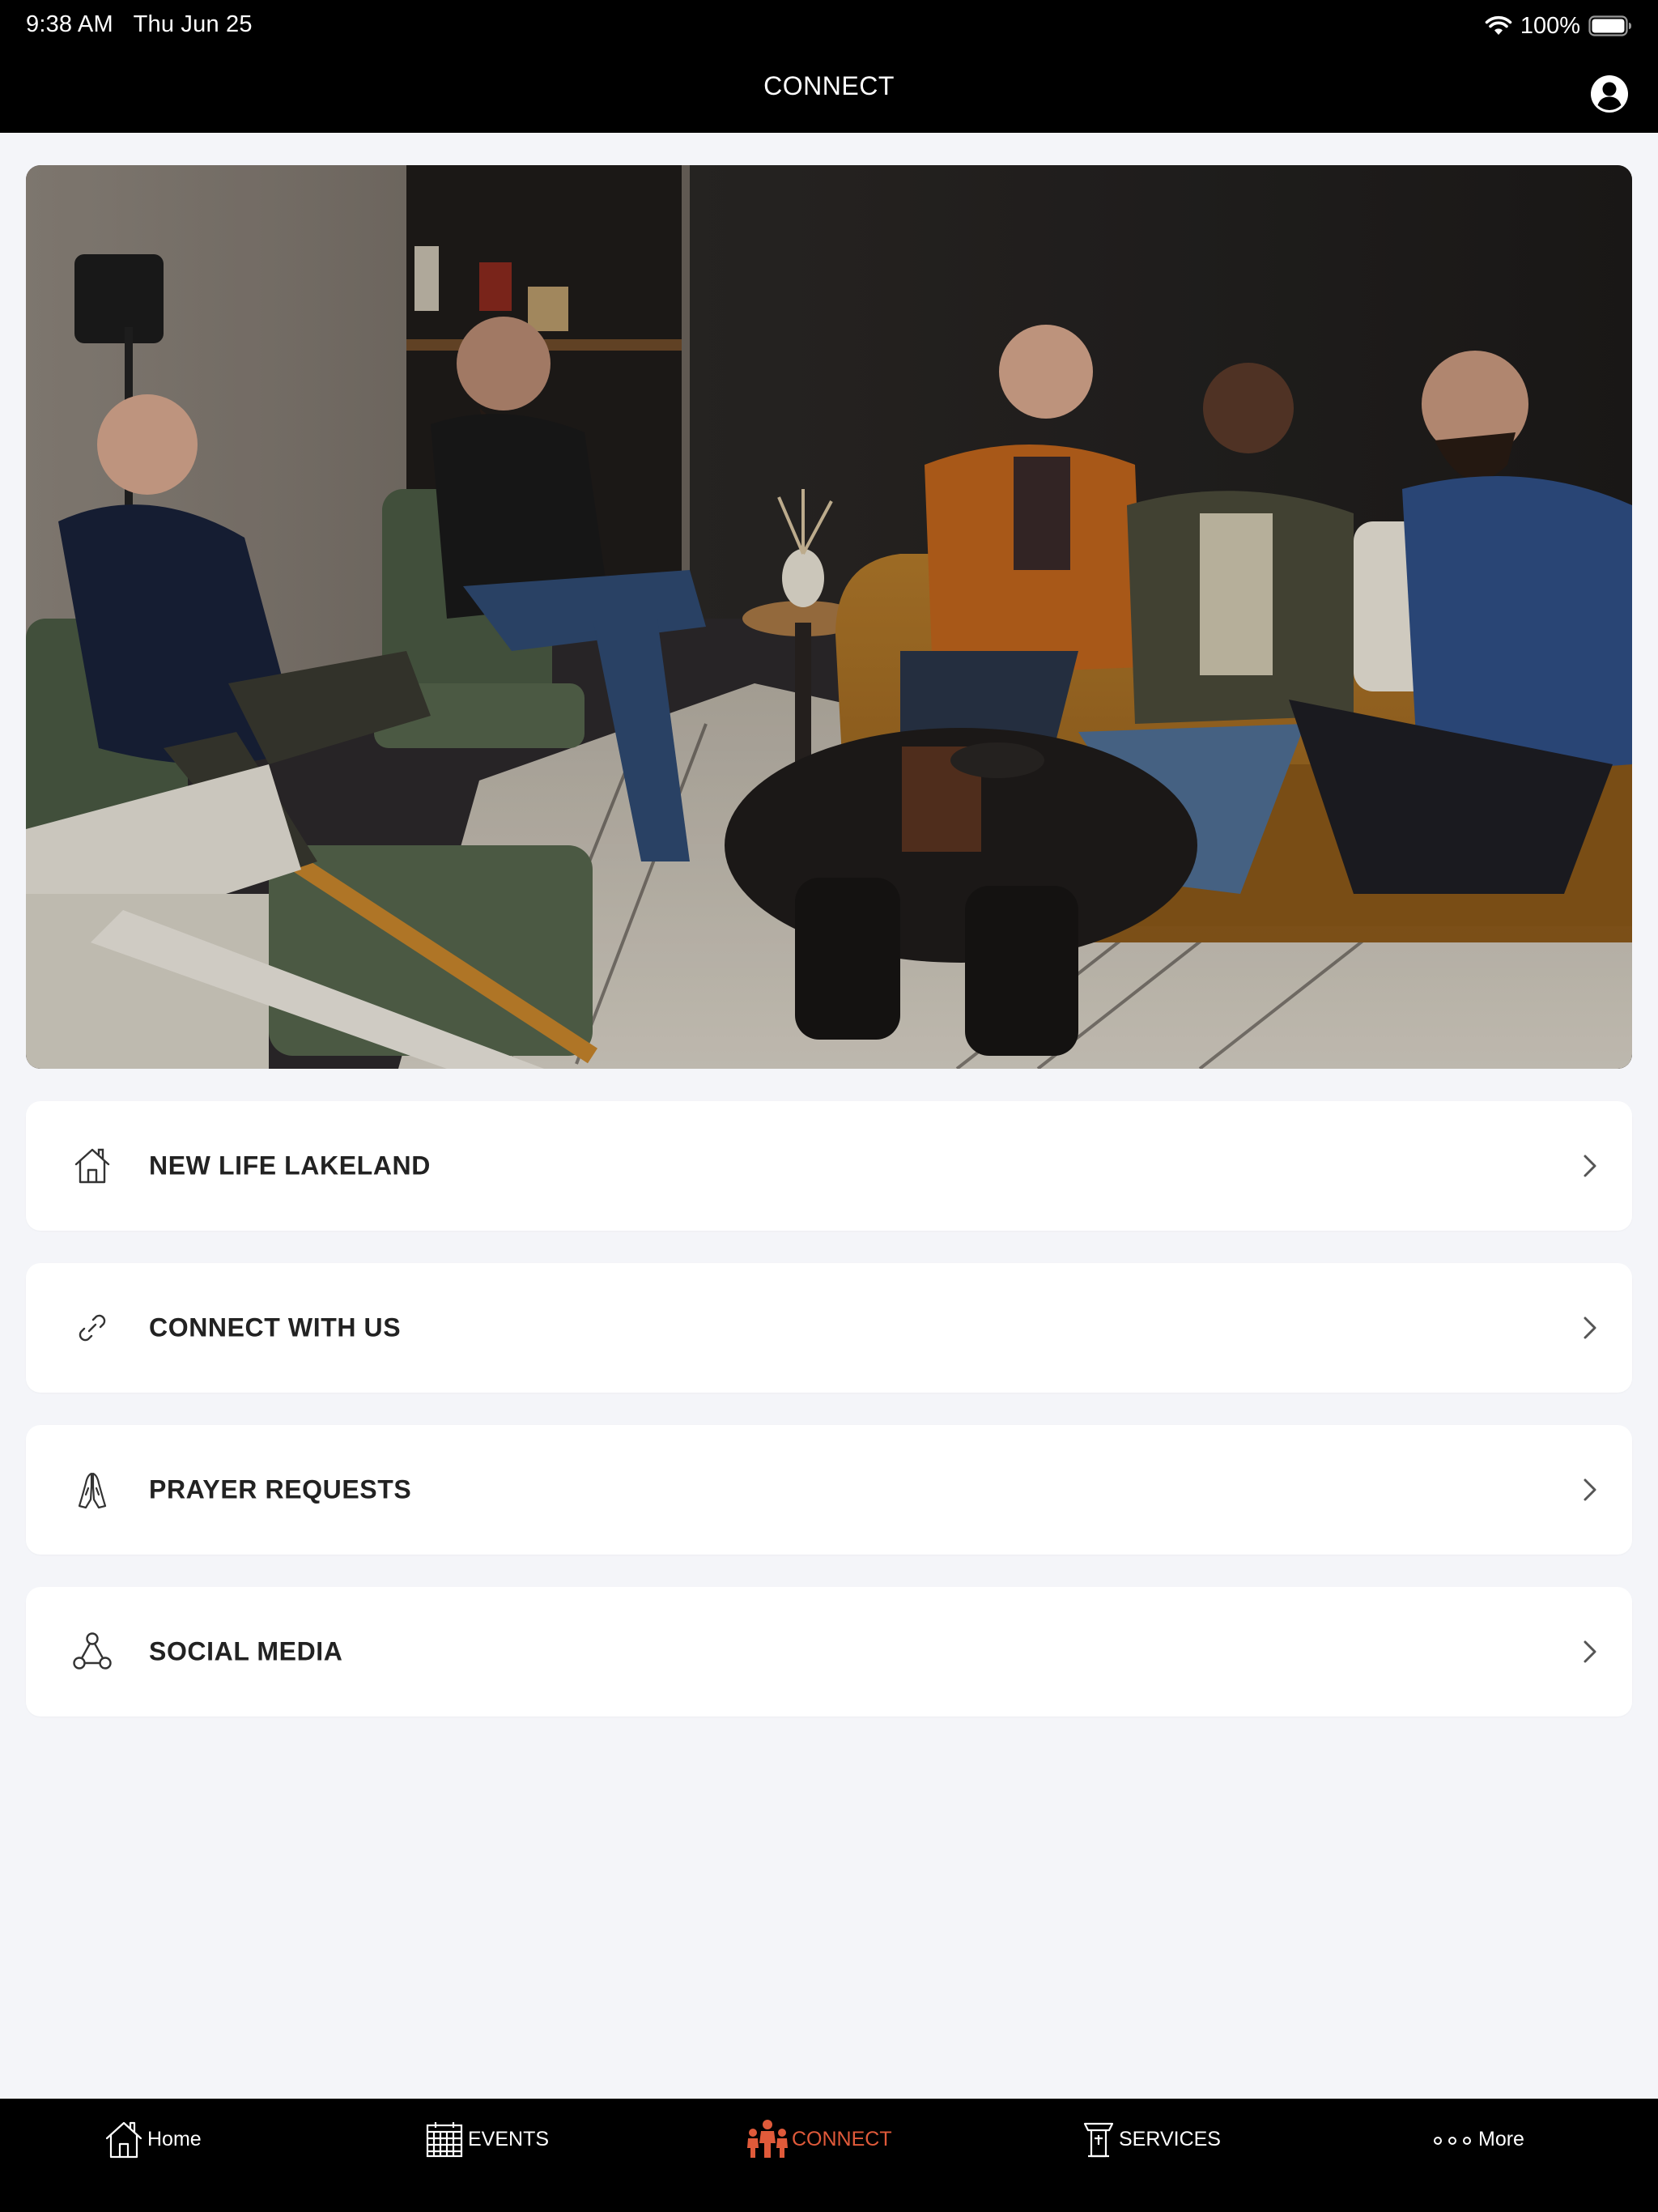  I want to click on tab-bar: Home EVENTS CONNECT SERVICES More, so click(829, 2155).